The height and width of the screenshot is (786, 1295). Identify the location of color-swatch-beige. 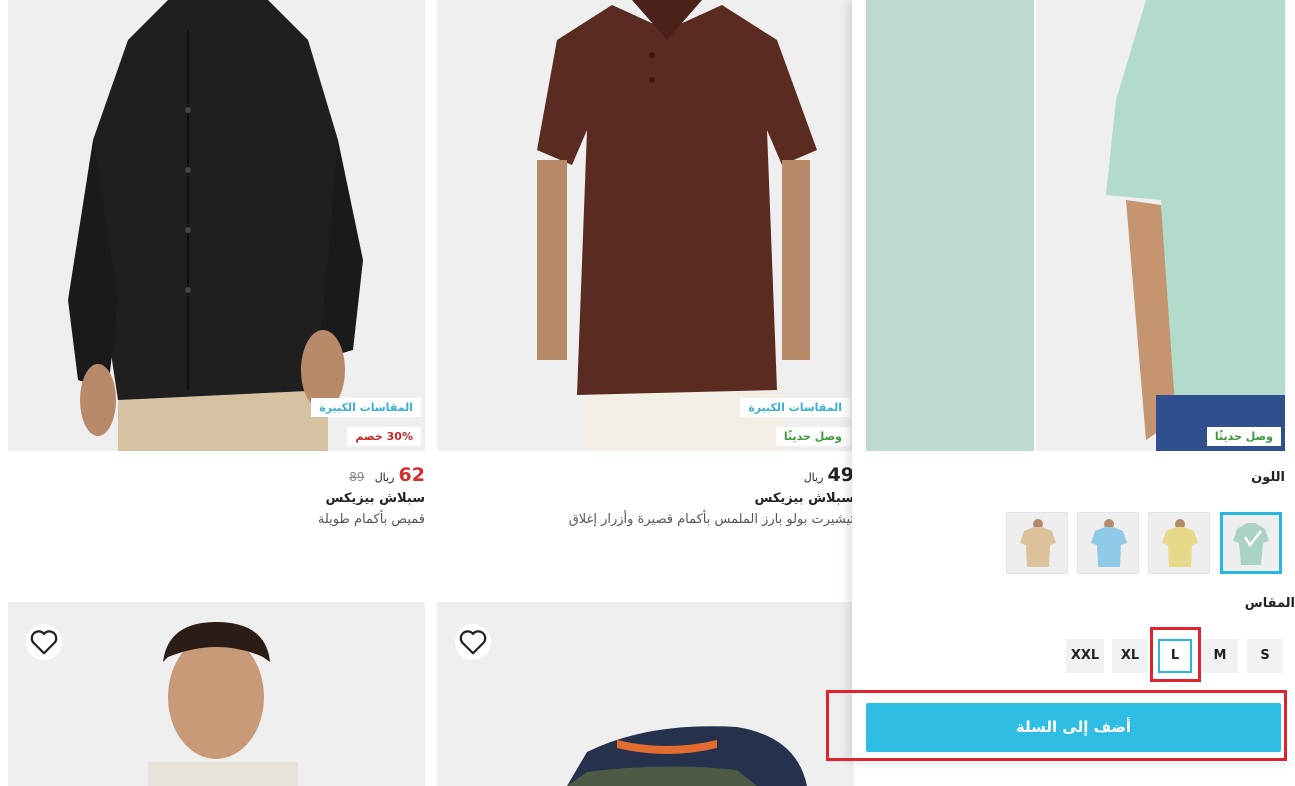
(1037, 543).